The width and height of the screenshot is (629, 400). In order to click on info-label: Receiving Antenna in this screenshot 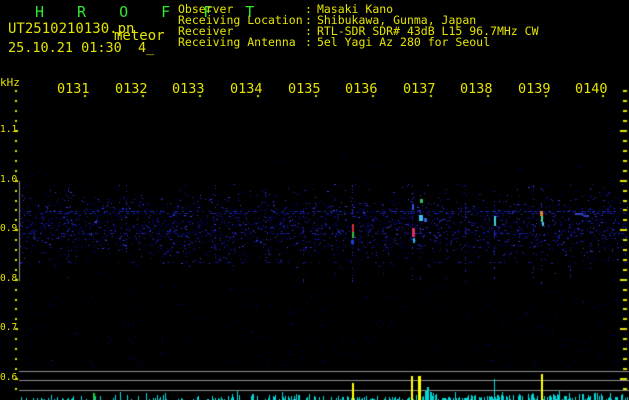, I will do `click(237, 42)`.